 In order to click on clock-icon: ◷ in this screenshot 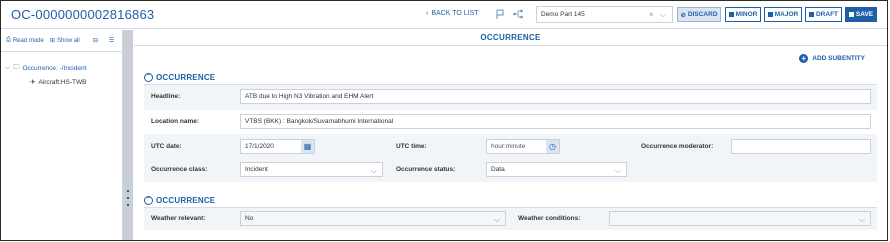, I will do `click(552, 146)`.